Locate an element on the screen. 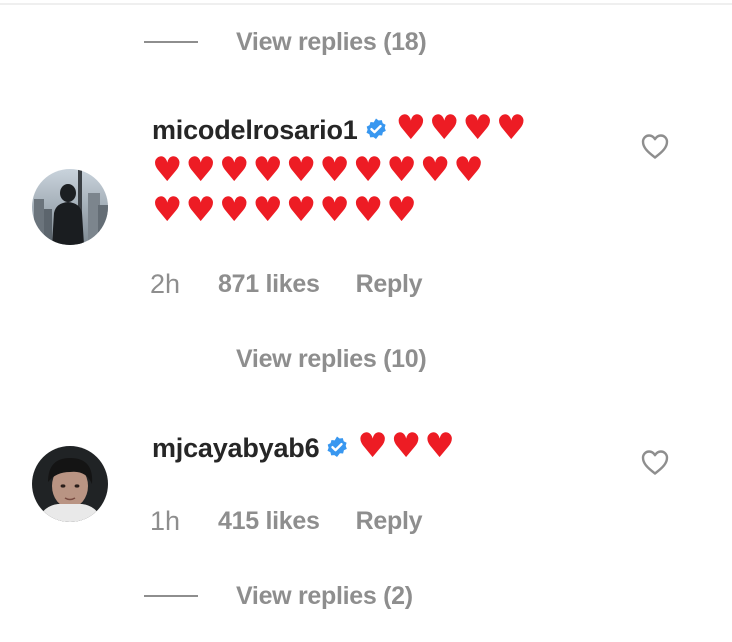 This screenshot has width=732, height=642. comment-line-1: micodelrosario1 ♥♥♥♥ is located at coordinates (377, 129).